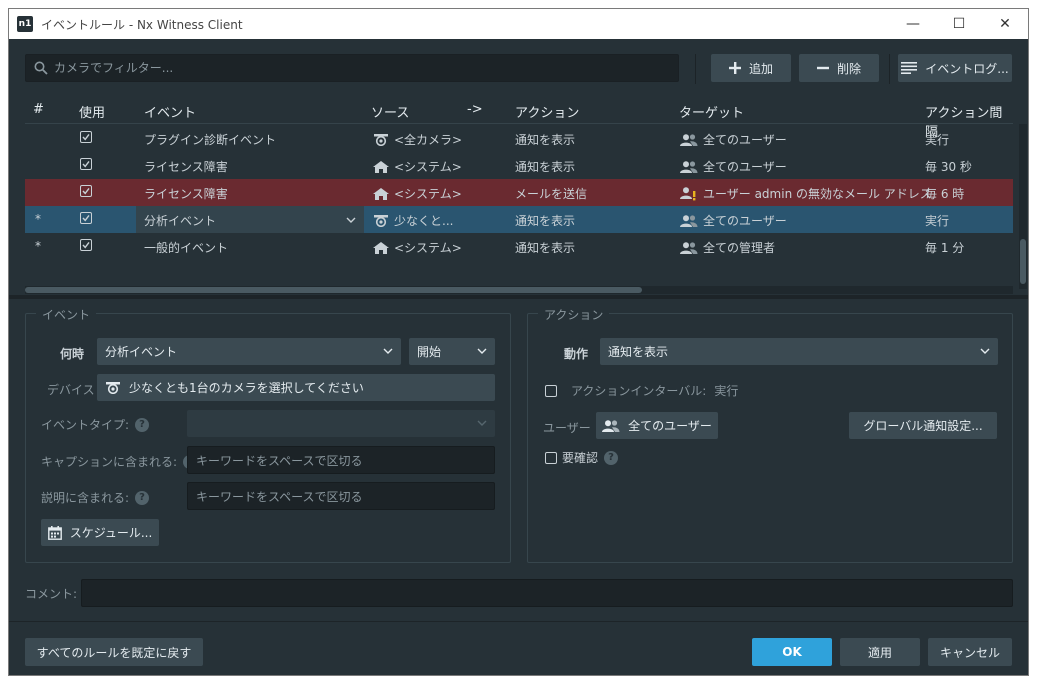 The width and height of the screenshot is (1037, 683). I want to click on apply-button: 適用, so click(880, 652).